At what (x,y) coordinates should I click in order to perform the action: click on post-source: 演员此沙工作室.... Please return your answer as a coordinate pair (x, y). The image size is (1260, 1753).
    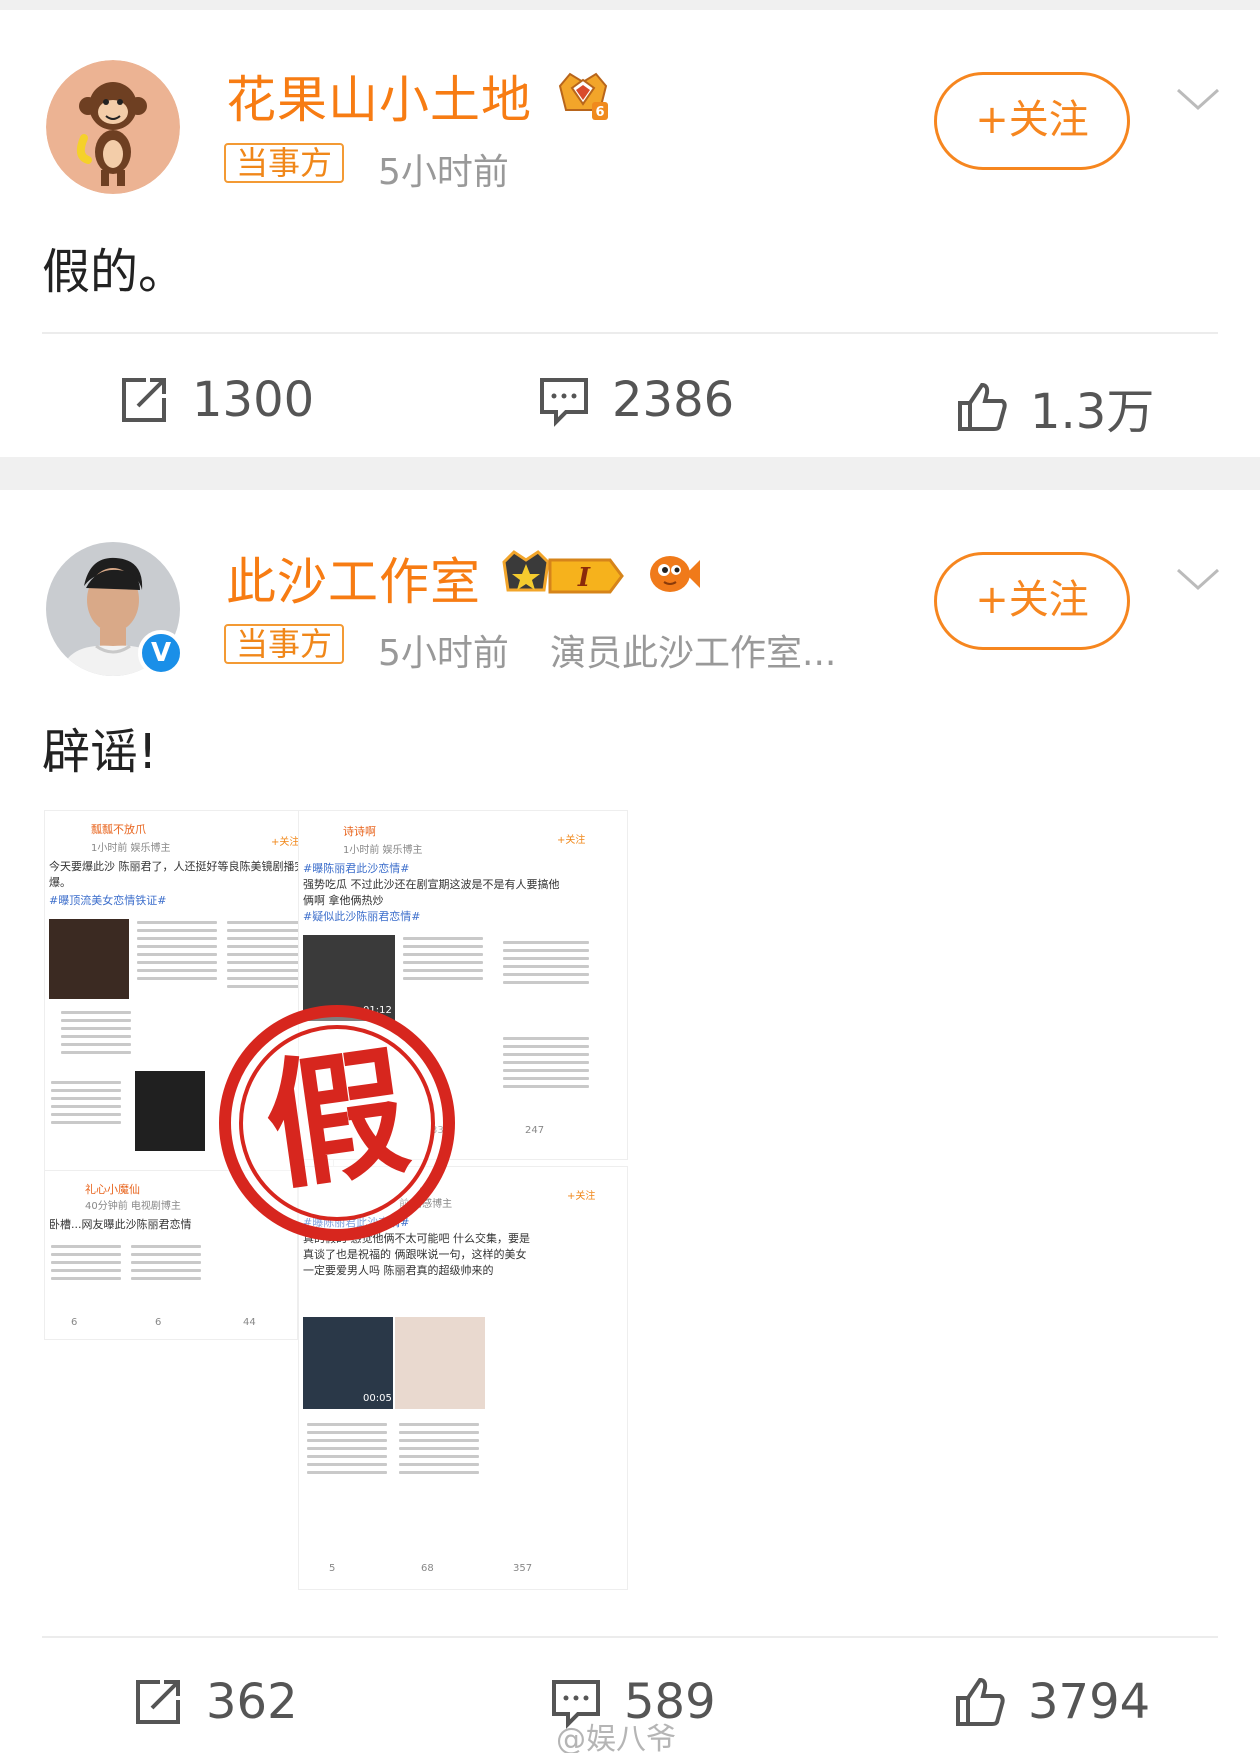
    Looking at the image, I should click on (693, 650).